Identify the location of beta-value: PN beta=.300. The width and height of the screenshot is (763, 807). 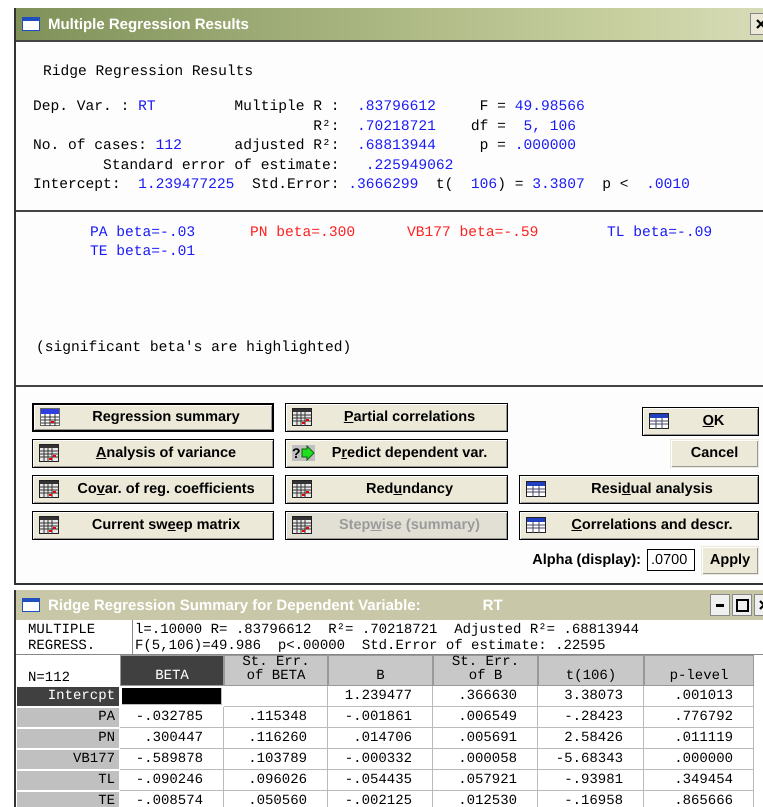
(303, 232).